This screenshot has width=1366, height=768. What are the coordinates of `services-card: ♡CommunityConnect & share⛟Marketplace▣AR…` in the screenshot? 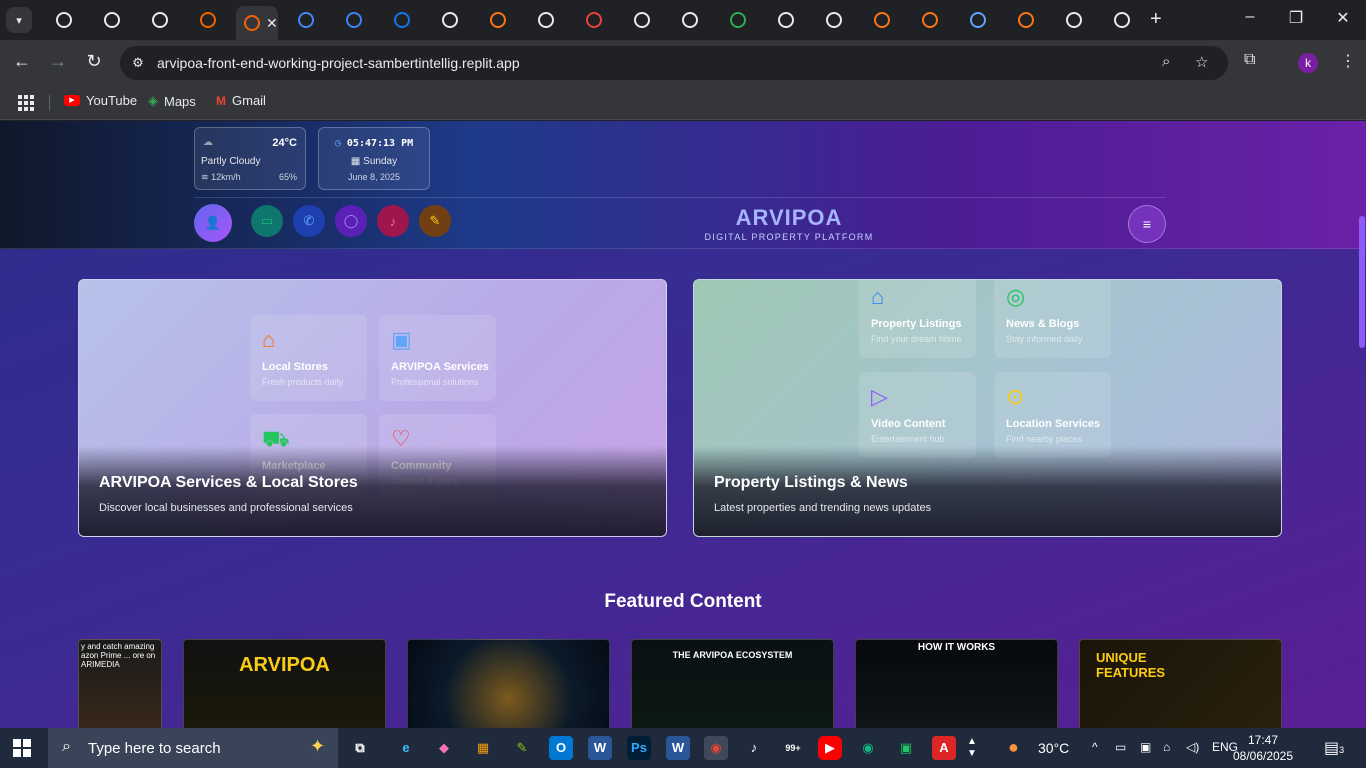 It's located at (372, 408).